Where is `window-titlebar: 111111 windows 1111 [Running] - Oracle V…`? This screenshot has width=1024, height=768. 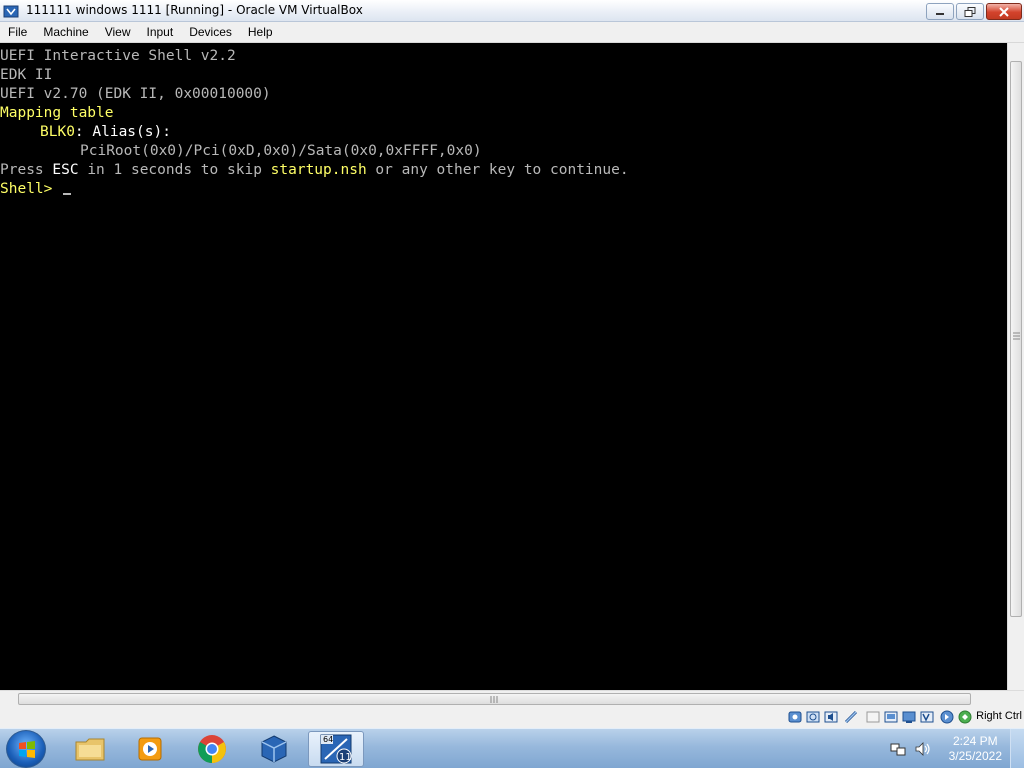
window-titlebar: 111111 windows 1111 [Running] - Oracle V… is located at coordinates (512, 11).